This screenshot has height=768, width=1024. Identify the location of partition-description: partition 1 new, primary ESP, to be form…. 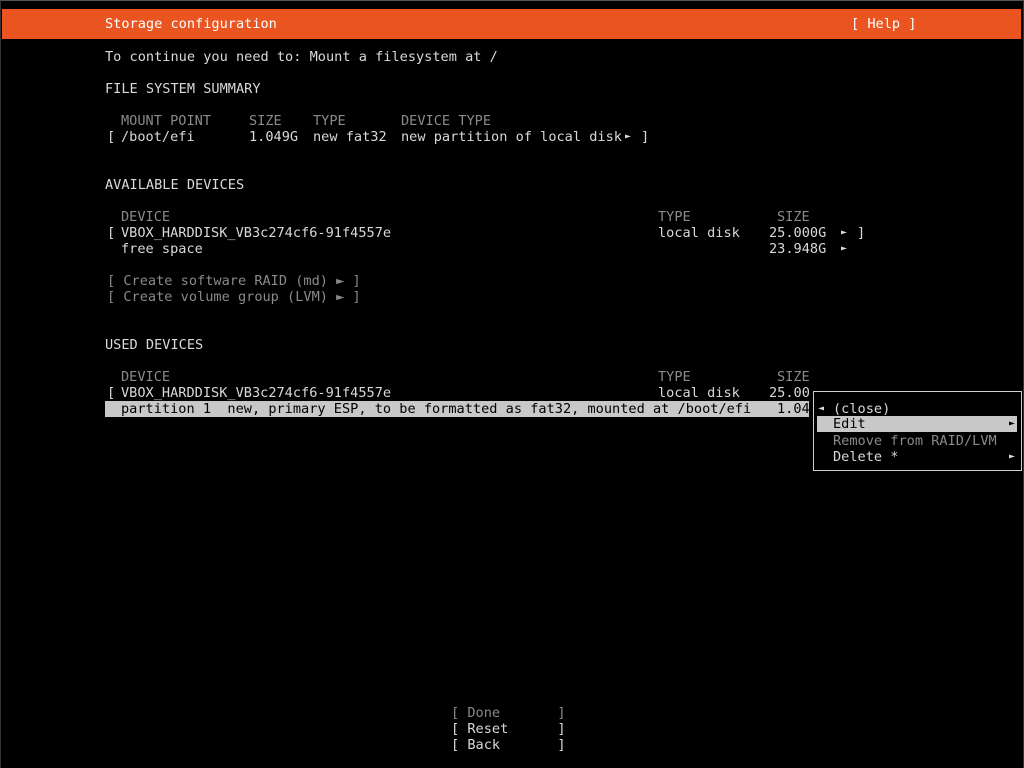
(436, 409).